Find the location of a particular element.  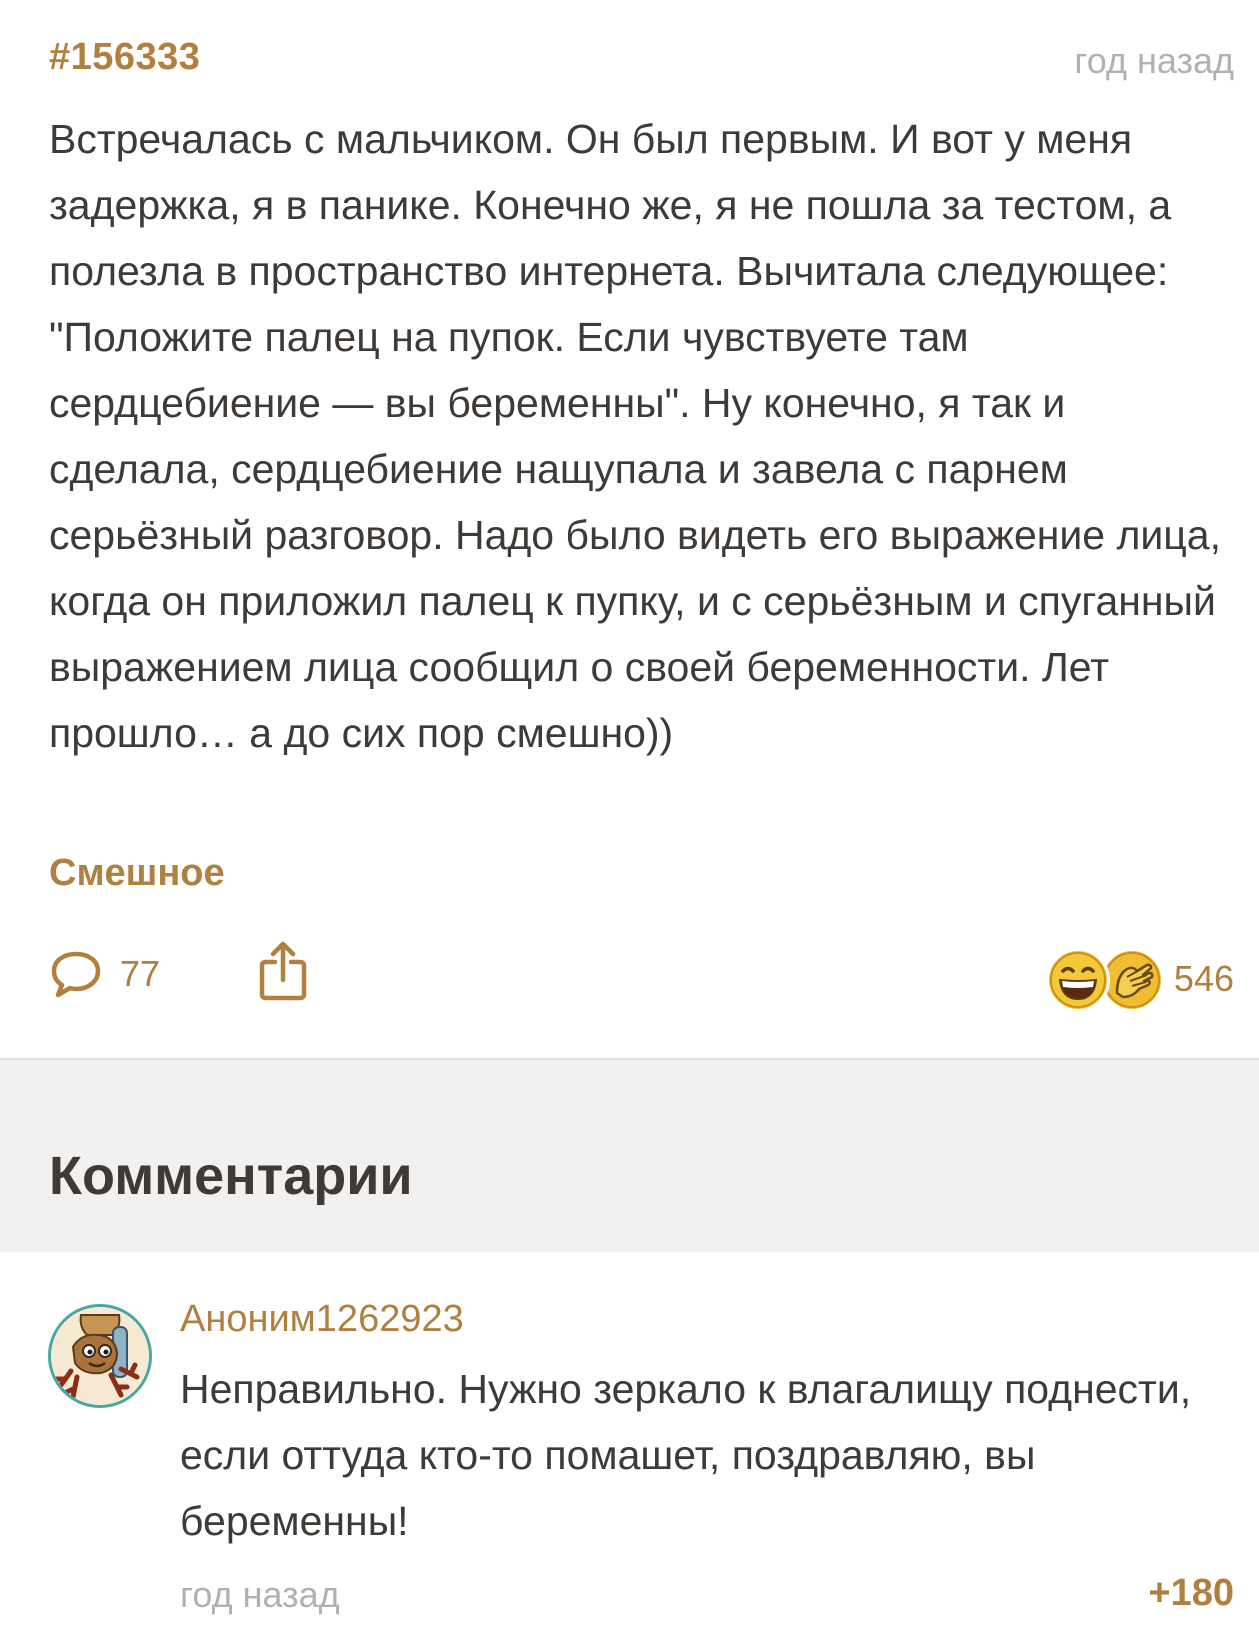

share-icon is located at coordinates (283, 973).